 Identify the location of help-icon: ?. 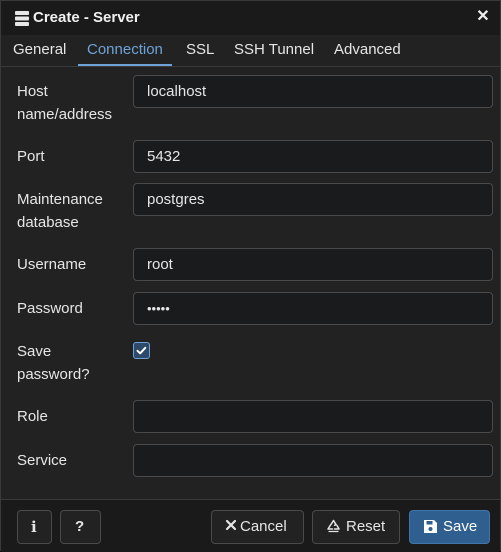
(80, 526).